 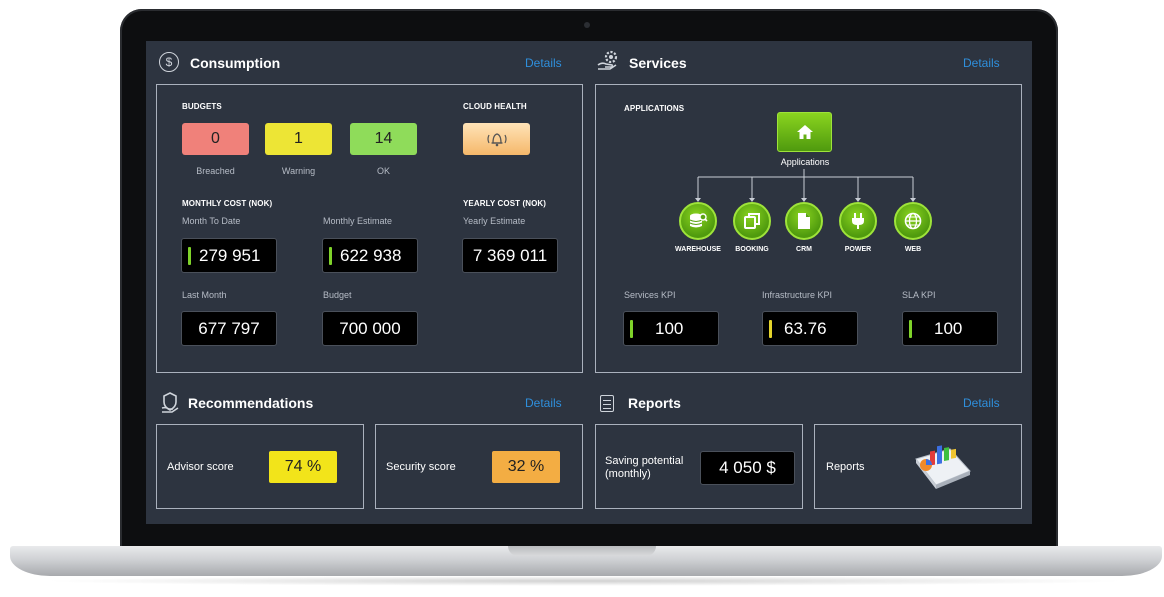 I want to click on budget-label: Budget, so click(x=337, y=295).